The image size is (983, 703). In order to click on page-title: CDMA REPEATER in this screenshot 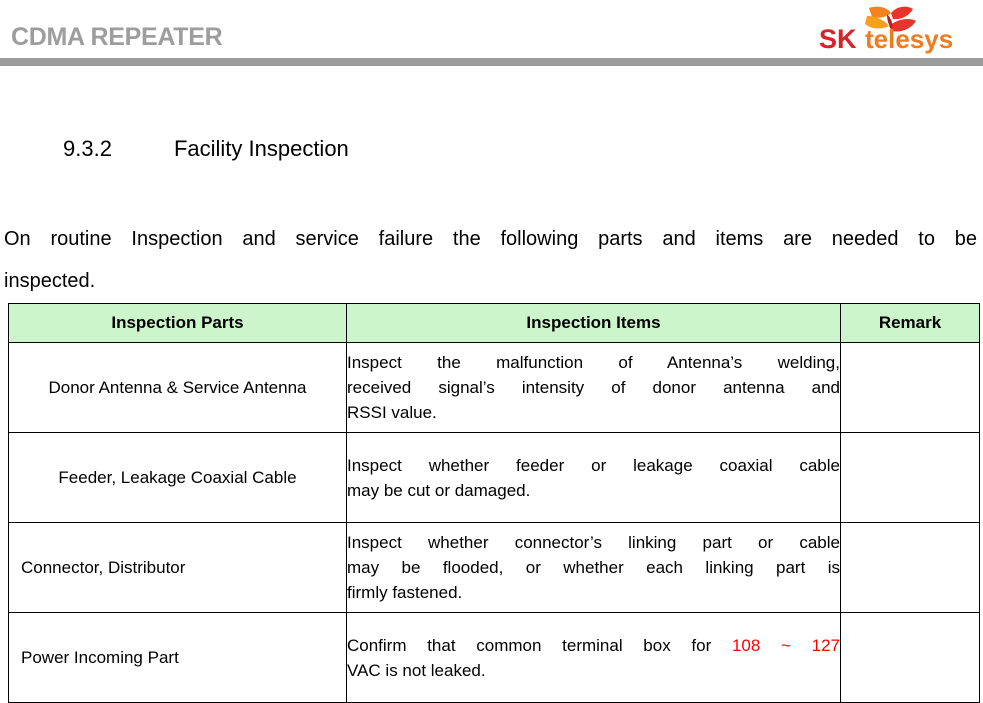, I will do `click(117, 37)`.